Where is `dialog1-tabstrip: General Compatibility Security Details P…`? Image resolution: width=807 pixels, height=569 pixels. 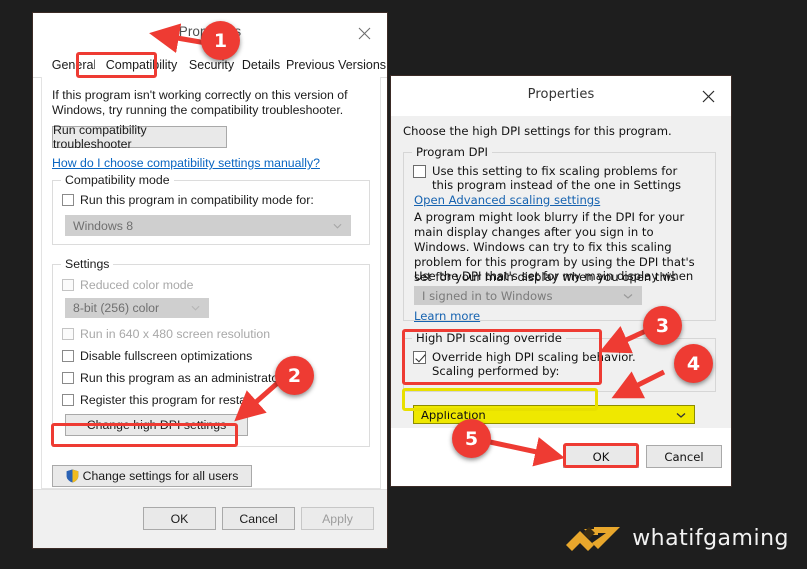 dialog1-tabstrip: General Compatibility Security Details P… is located at coordinates (210, 65).